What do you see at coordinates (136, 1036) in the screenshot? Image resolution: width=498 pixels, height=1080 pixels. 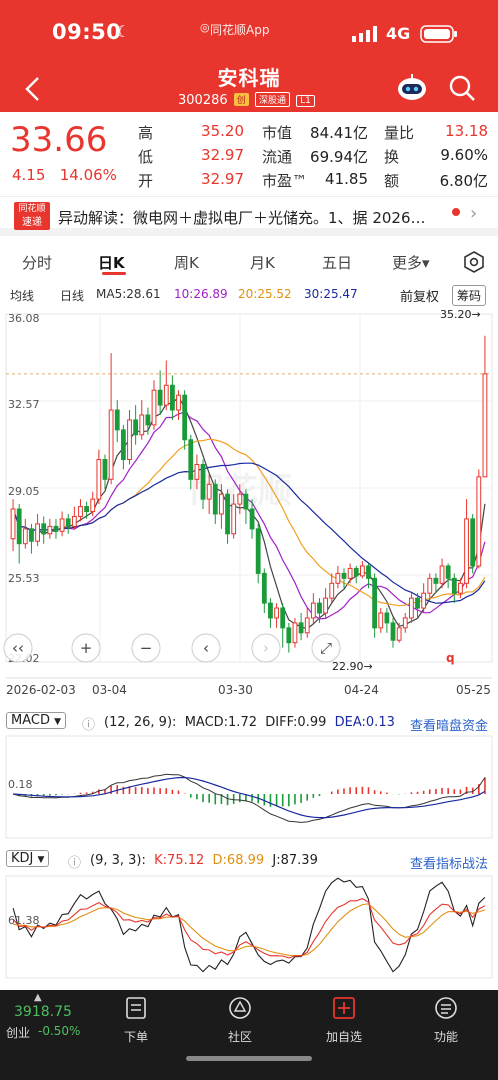 I see `order-button: 下单` at bounding box center [136, 1036].